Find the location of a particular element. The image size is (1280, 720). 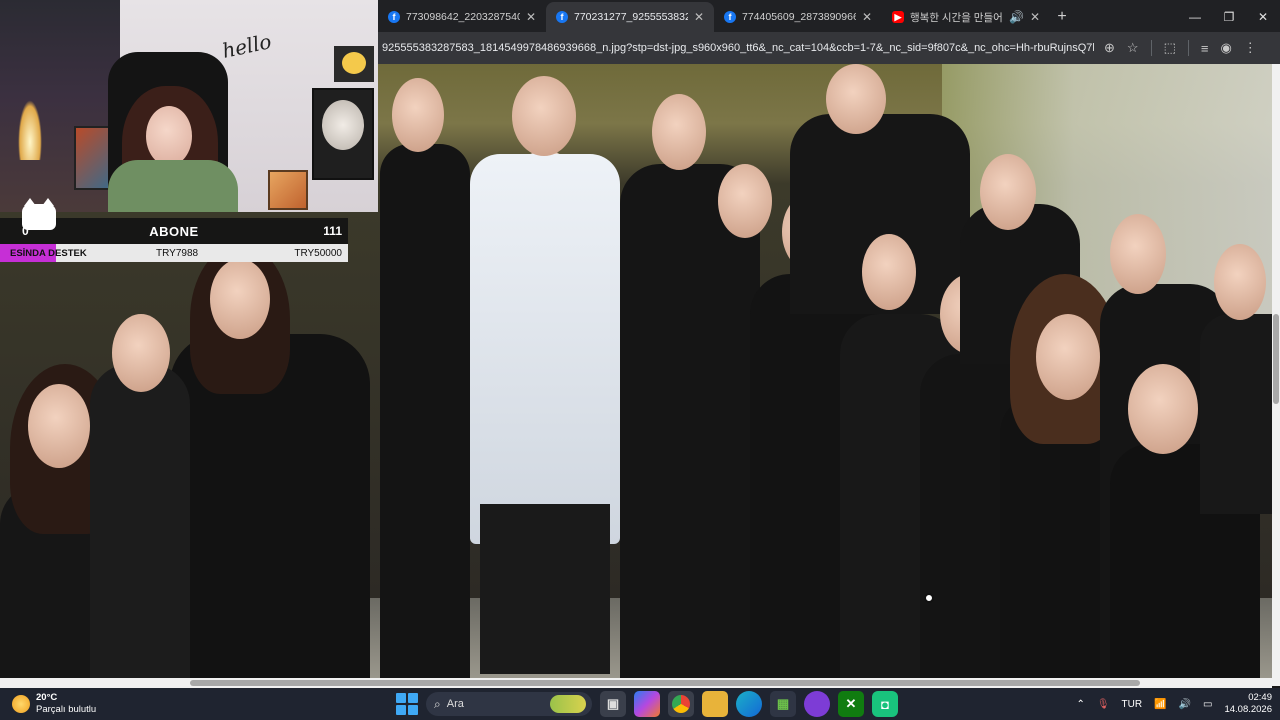

lamp is located at coordinates (30, 130).